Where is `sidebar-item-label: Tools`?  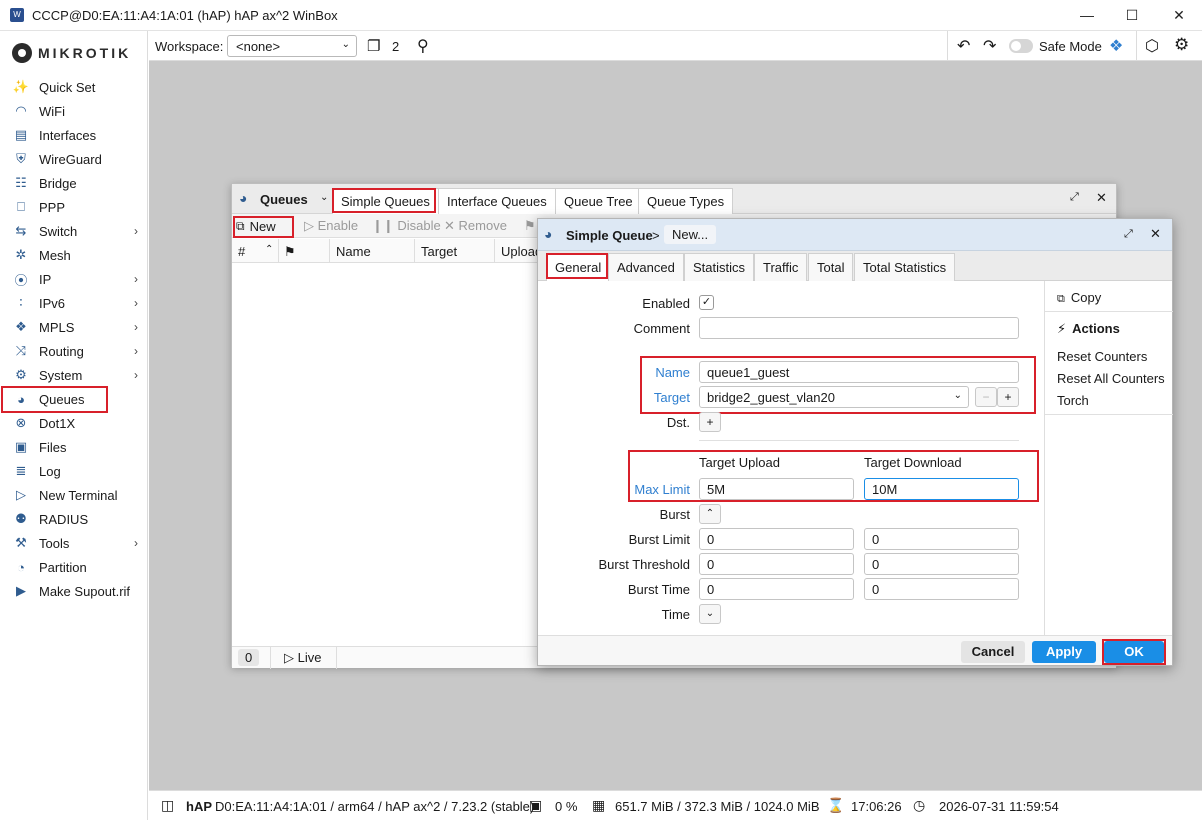
sidebar-item-label: Tools is located at coordinates (54, 543).